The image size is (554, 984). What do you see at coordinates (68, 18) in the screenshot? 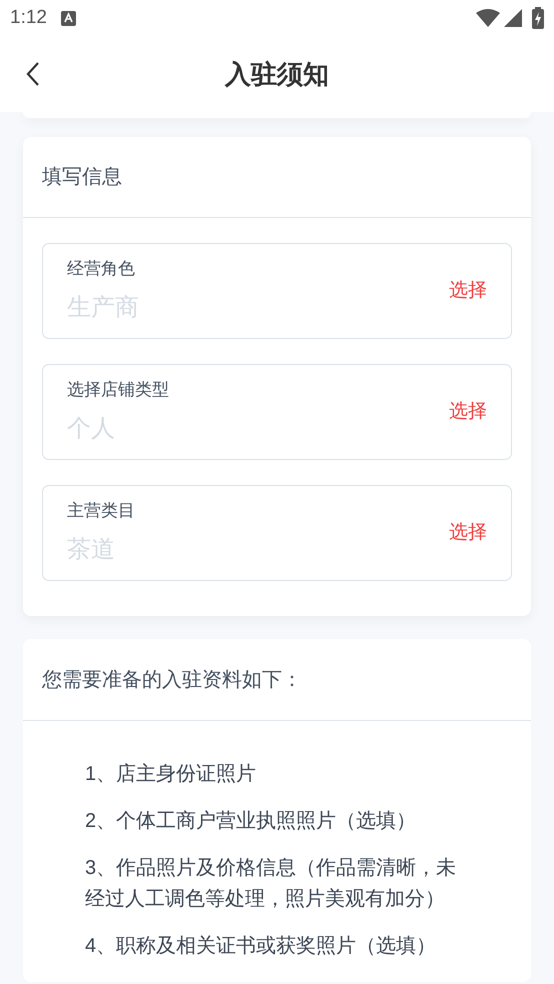
I see `notification-icon` at bounding box center [68, 18].